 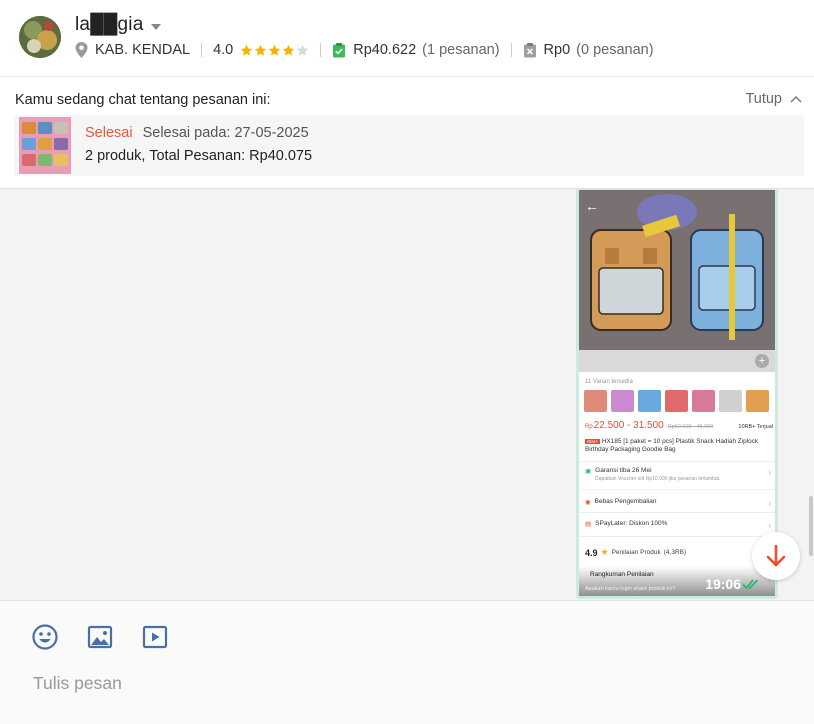 What do you see at coordinates (628, 425) in the screenshot?
I see `price-range: 22.500 - 31.500` at bounding box center [628, 425].